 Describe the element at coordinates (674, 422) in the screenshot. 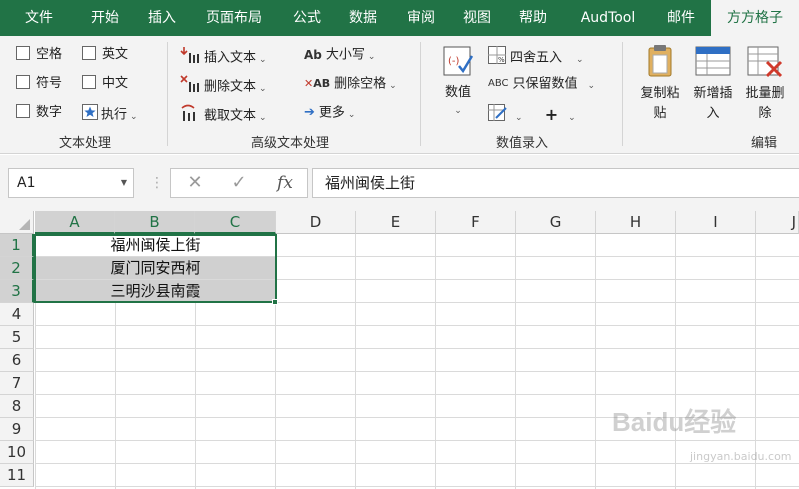

I see `baidu-watermark: Baidu经验` at that location.